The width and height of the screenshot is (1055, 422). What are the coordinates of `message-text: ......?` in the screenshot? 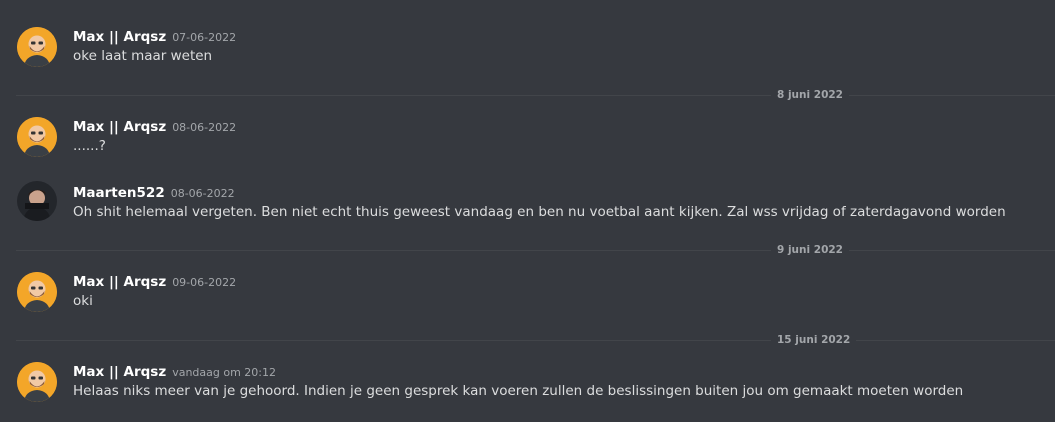 It's located at (89, 146).